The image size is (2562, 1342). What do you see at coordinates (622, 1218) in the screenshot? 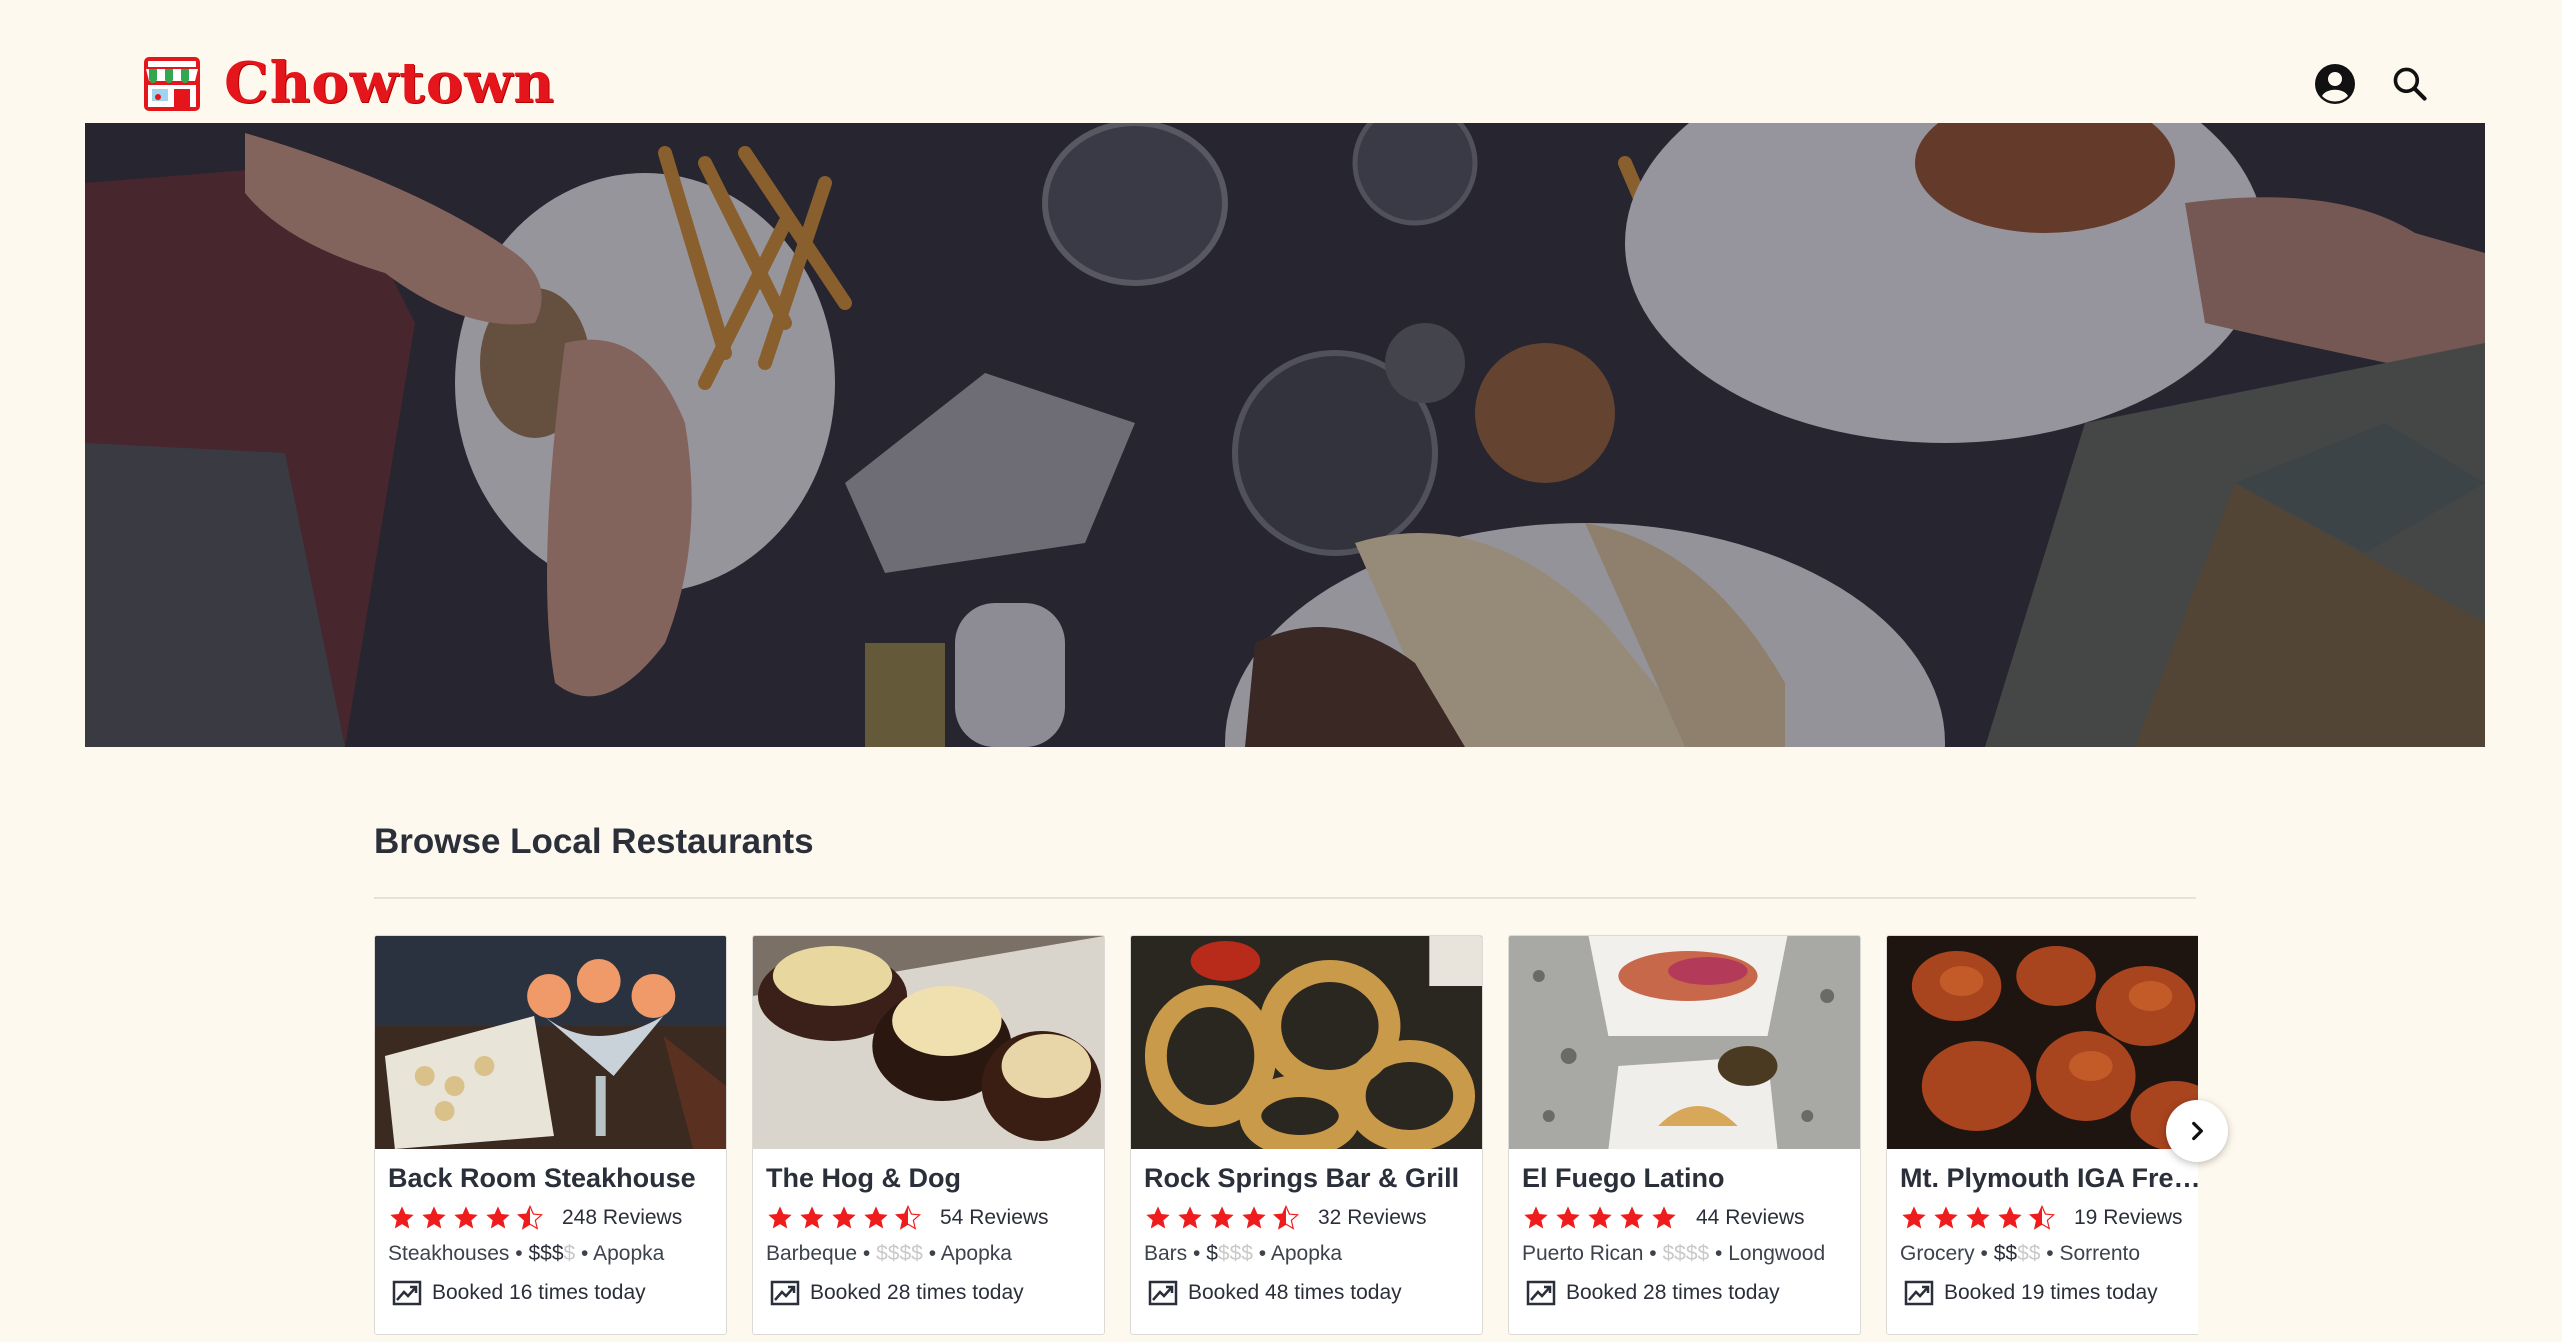
I see `review-count: 248 Reviews` at bounding box center [622, 1218].